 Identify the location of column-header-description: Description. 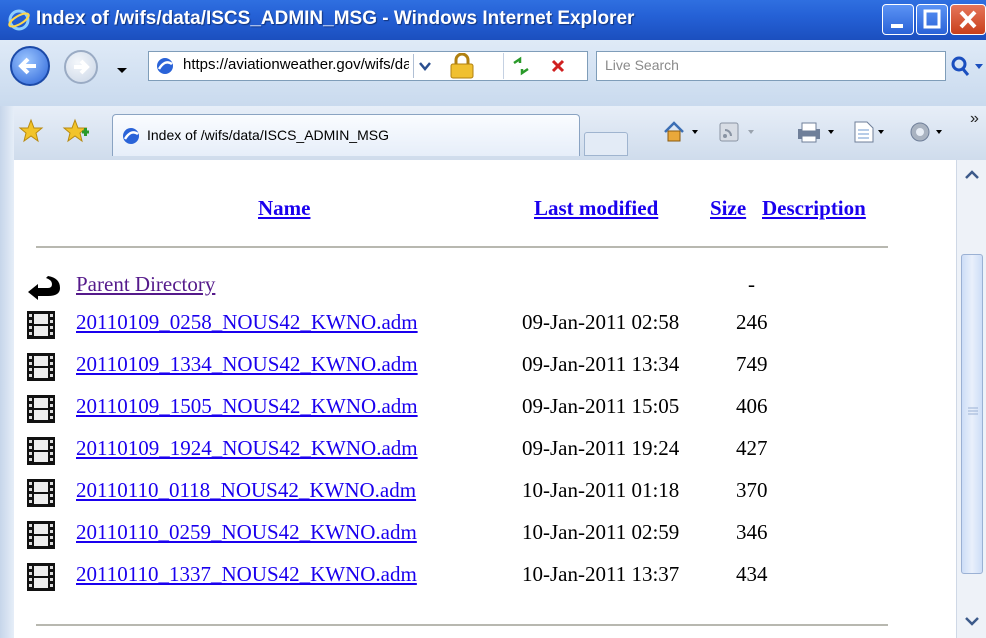
(814, 208).